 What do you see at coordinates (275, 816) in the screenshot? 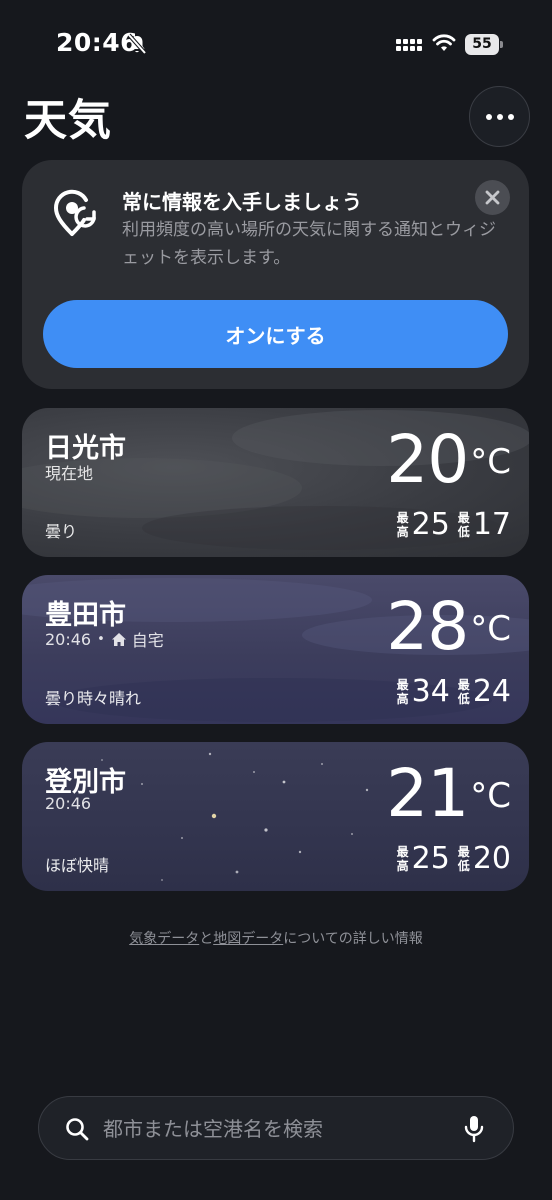
I see `city-card-noboribetsu: 登別市 20:46 21 °C ほぼ快晴 最高 25 最低 20` at bounding box center [275, 816].